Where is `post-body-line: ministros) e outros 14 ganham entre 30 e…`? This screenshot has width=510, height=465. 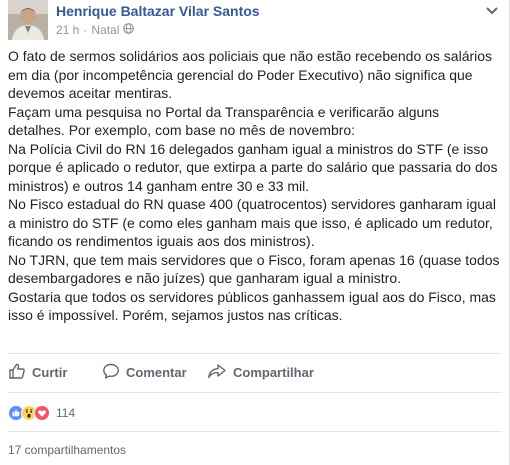
post-body-line: ministros) e outros 14 ganham entre 30 e… is located at coordinates (159, 185).